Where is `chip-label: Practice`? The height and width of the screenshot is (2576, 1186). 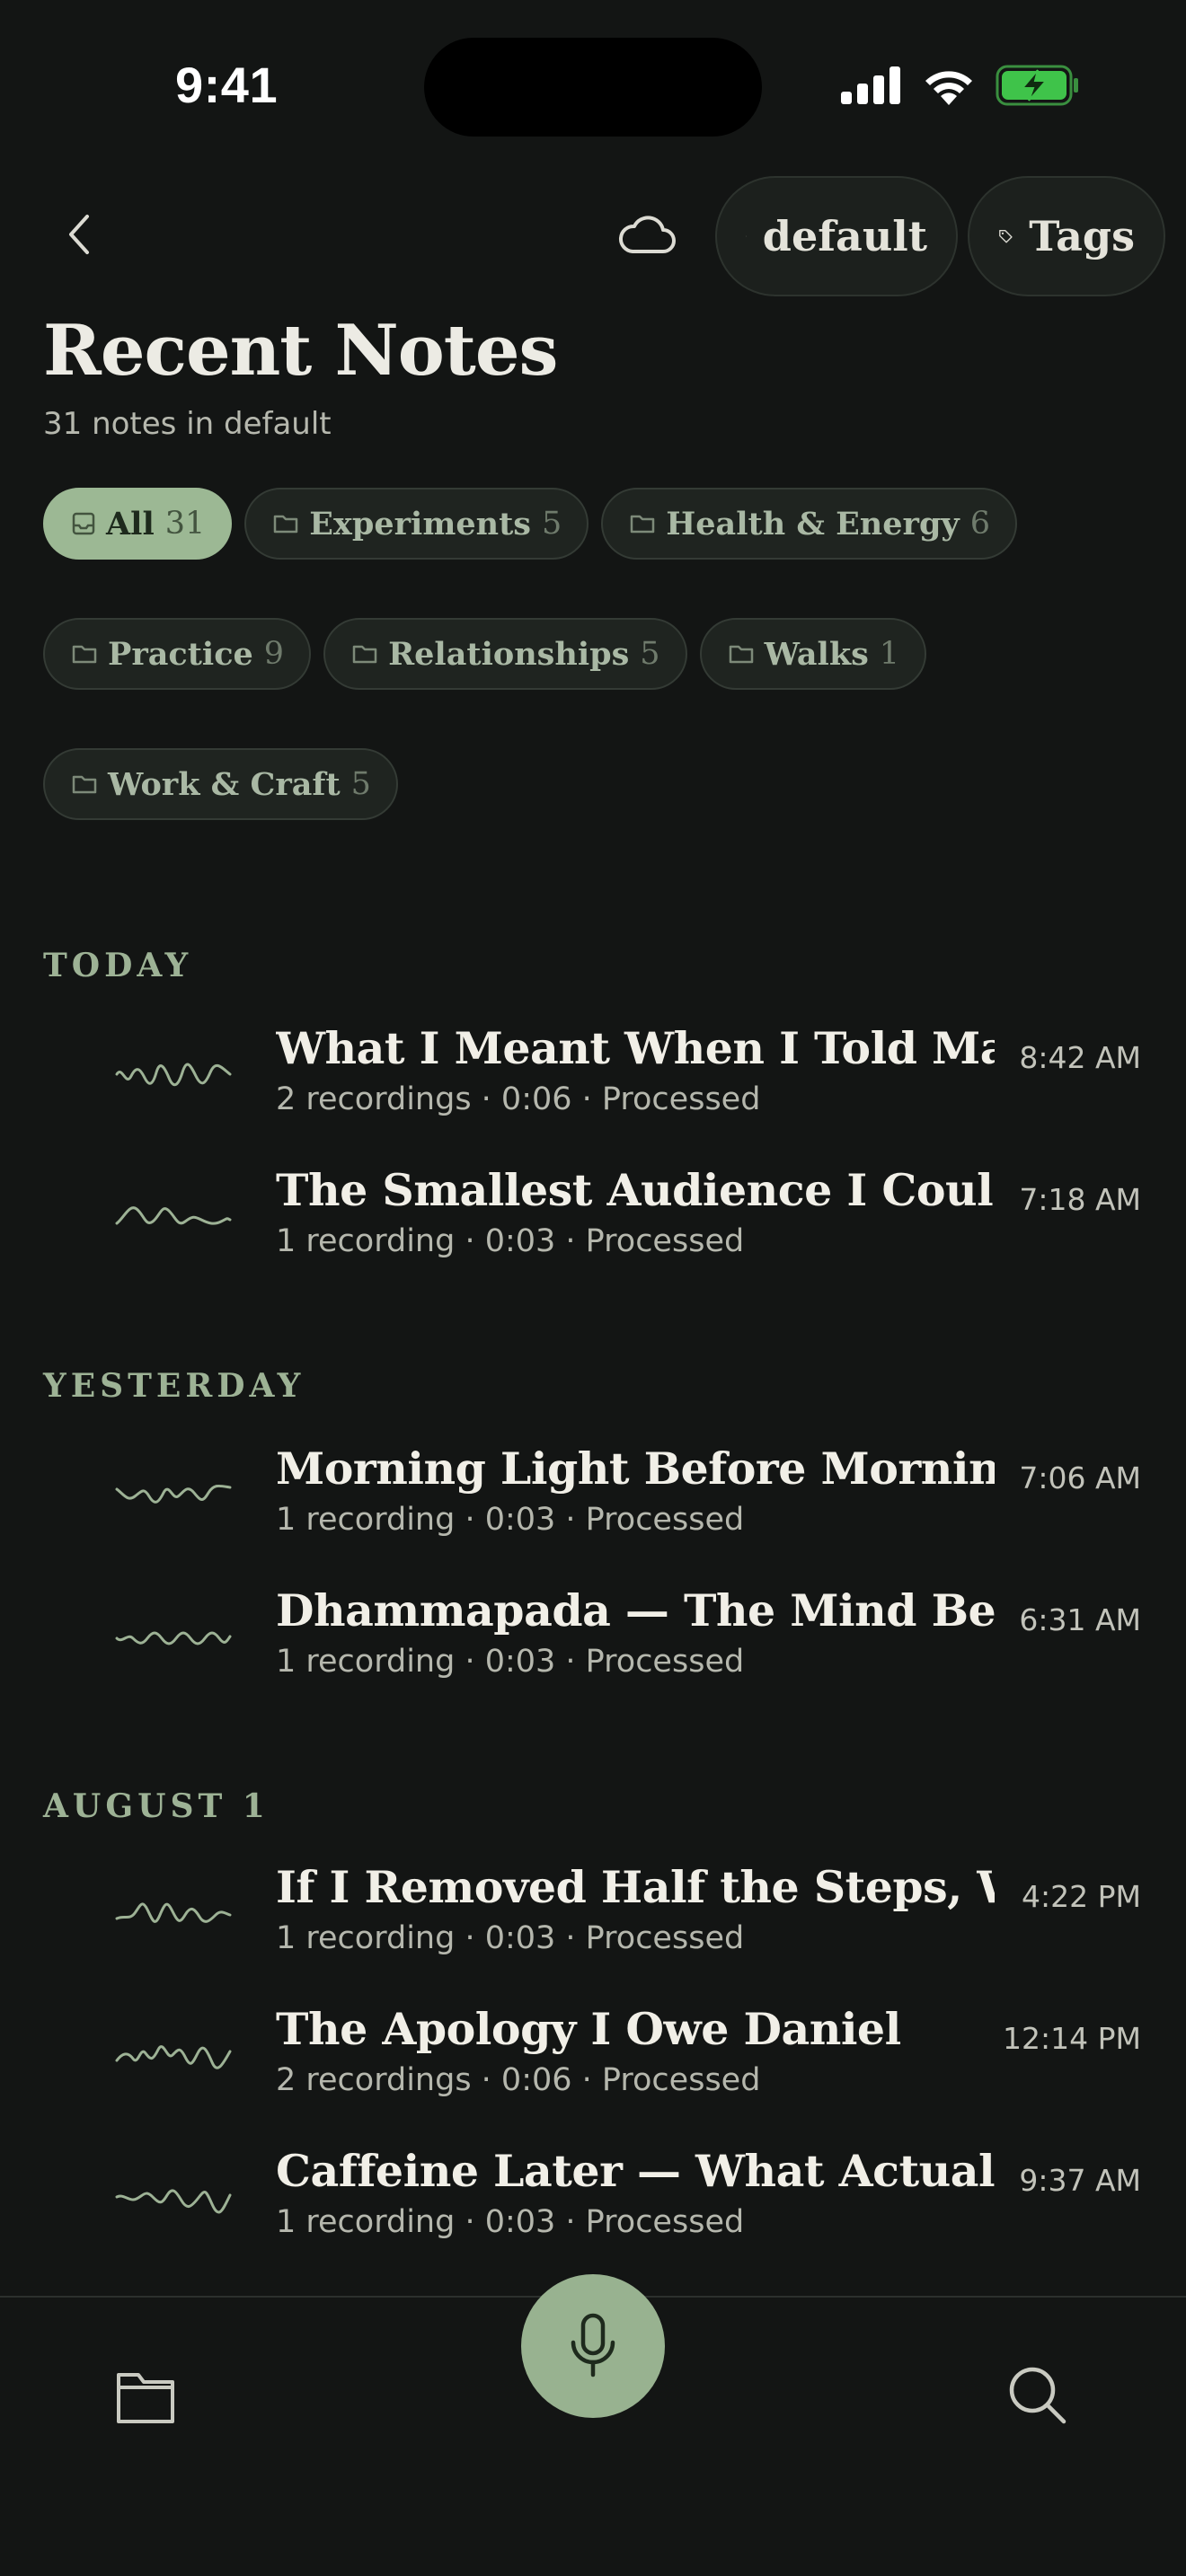
chip-label: Practice is located at coordinates (180, 654).